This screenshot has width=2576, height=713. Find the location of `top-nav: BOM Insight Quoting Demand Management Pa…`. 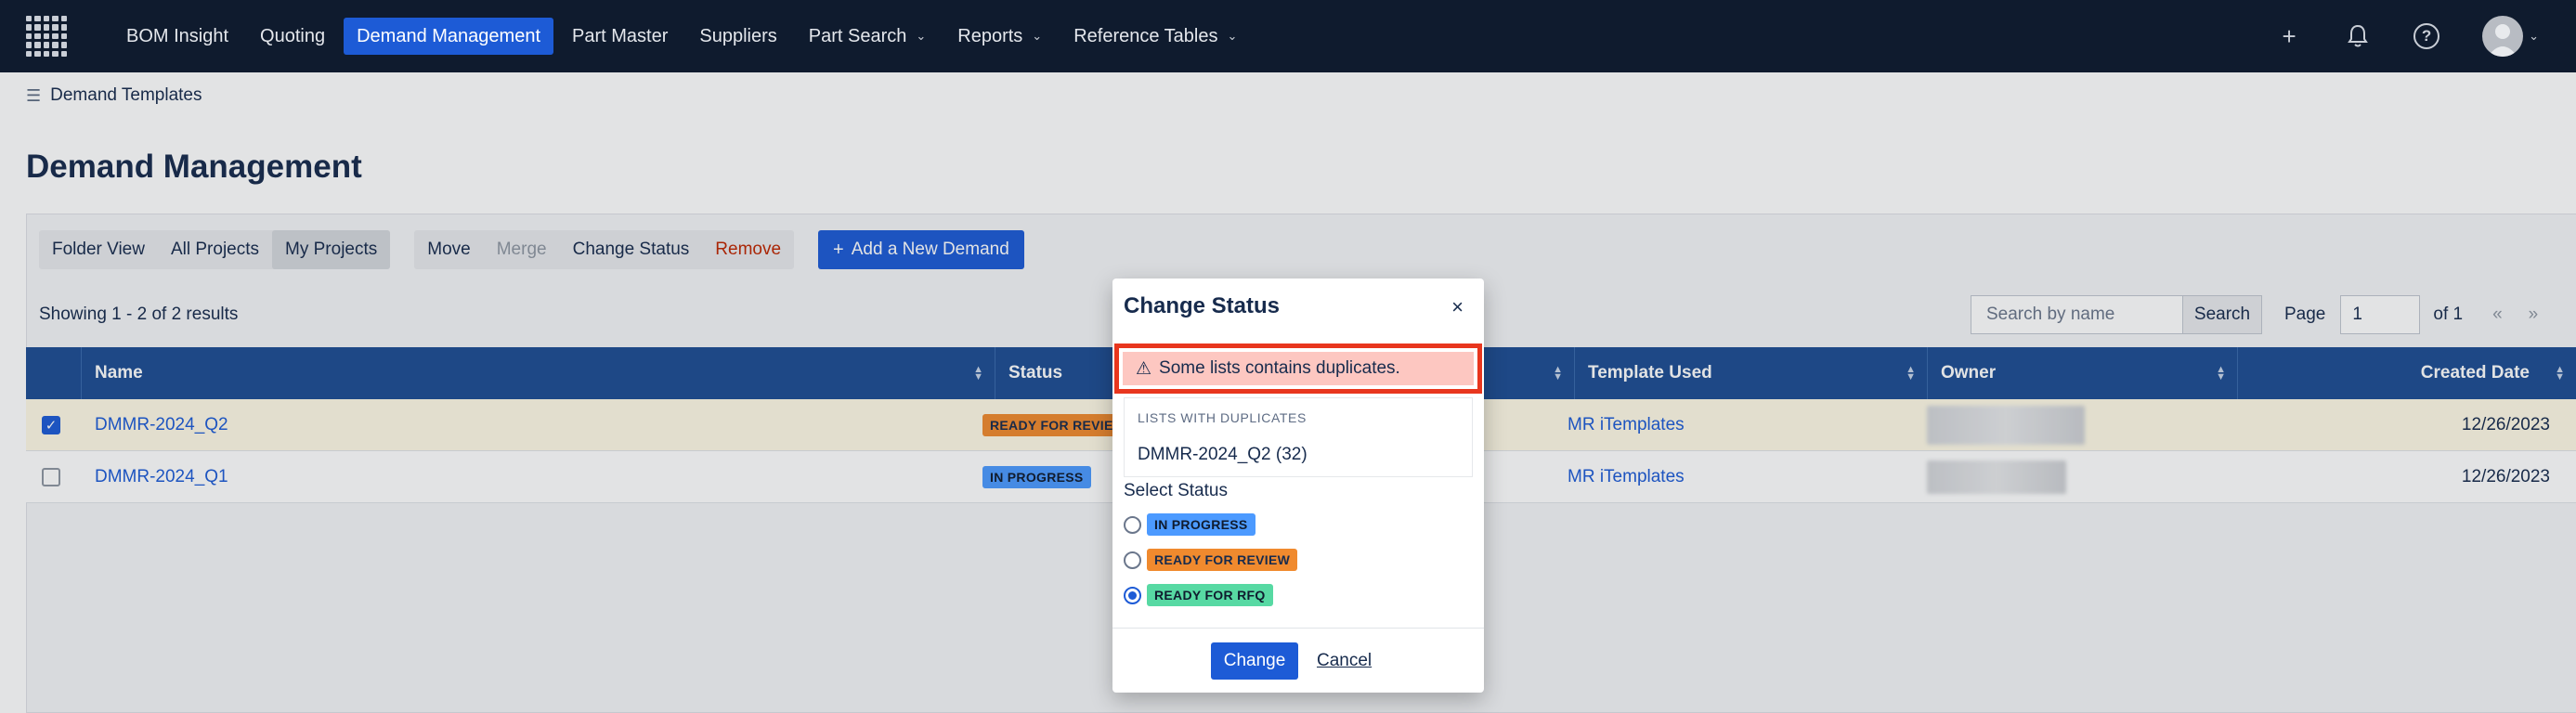

top-nav: BOM Insight Quoting Demand Management Pa… is located at coordinates (1288, 36).